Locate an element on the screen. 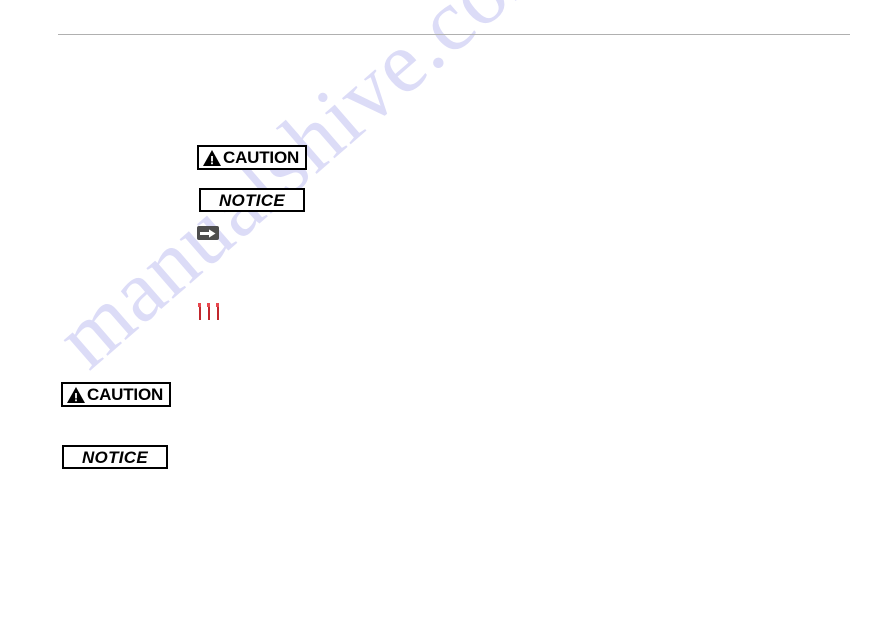 The image size is (893, 629). caution-label-upper: CAUTION is located at coordinates (252, 157).